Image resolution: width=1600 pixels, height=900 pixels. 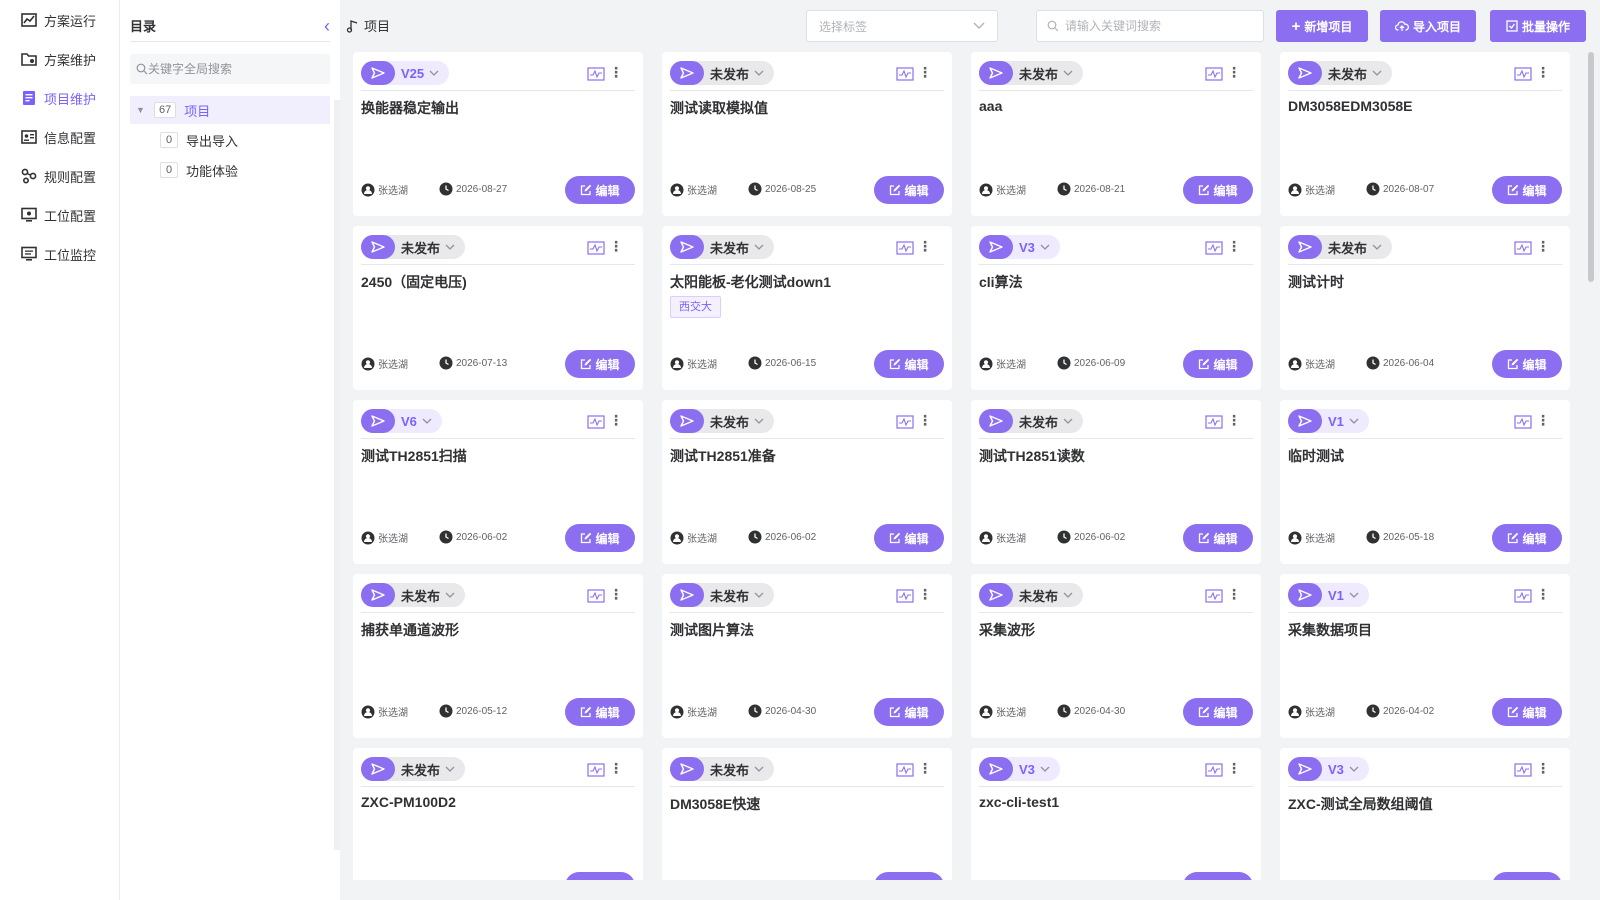 What do you see at coordinates (1425, 308) in the screenshot?
I see `project-card: 未发布 ⋮ 测试计时 张选湖 2026-06-04 编辑` at bounding box center [1425, 308].